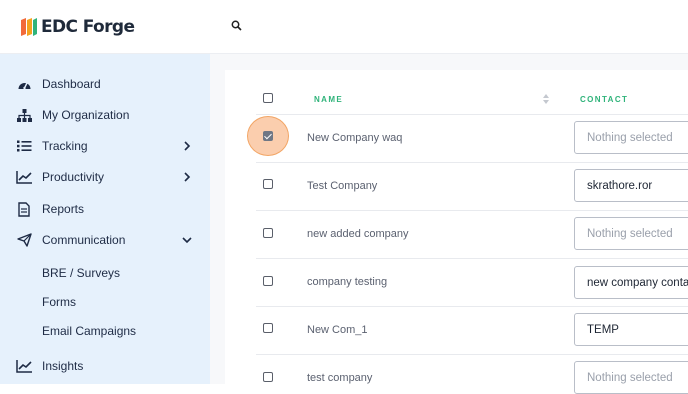  What do you see at coordinates (105, 84) in the screenshot?
I see `sidebar-item-dashboard: Dashboard` at bounding box center [105, 84].